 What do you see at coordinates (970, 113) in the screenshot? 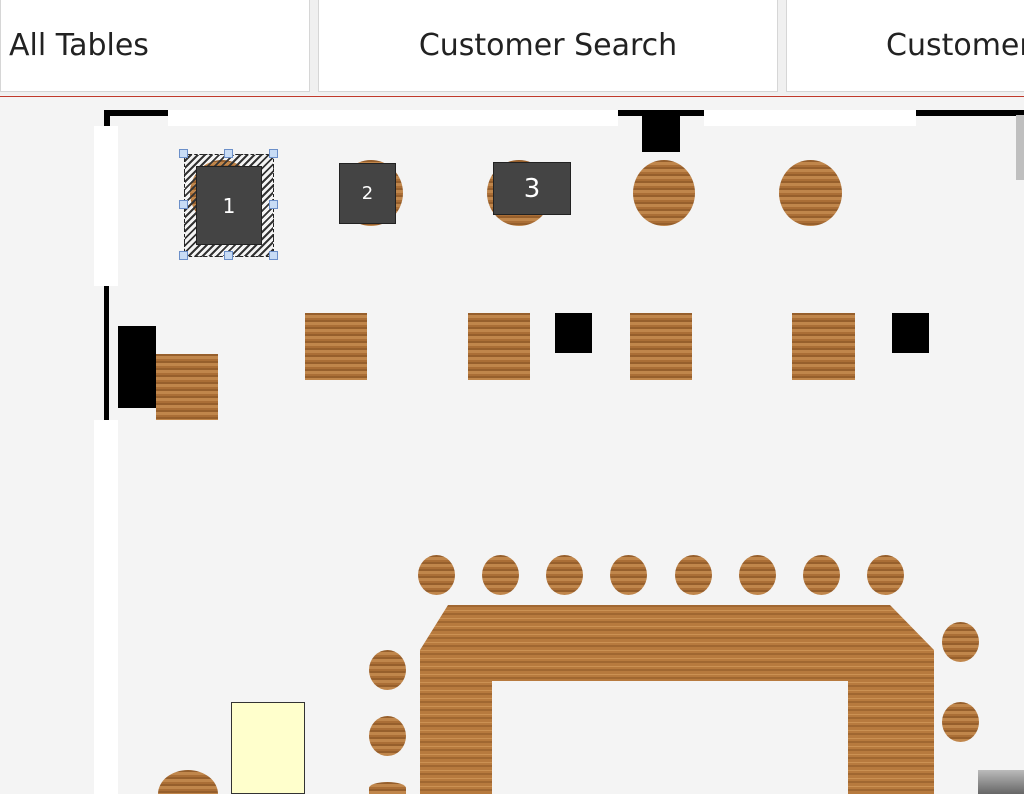
I see `wall-top-right` at bounding box center [970, 113].